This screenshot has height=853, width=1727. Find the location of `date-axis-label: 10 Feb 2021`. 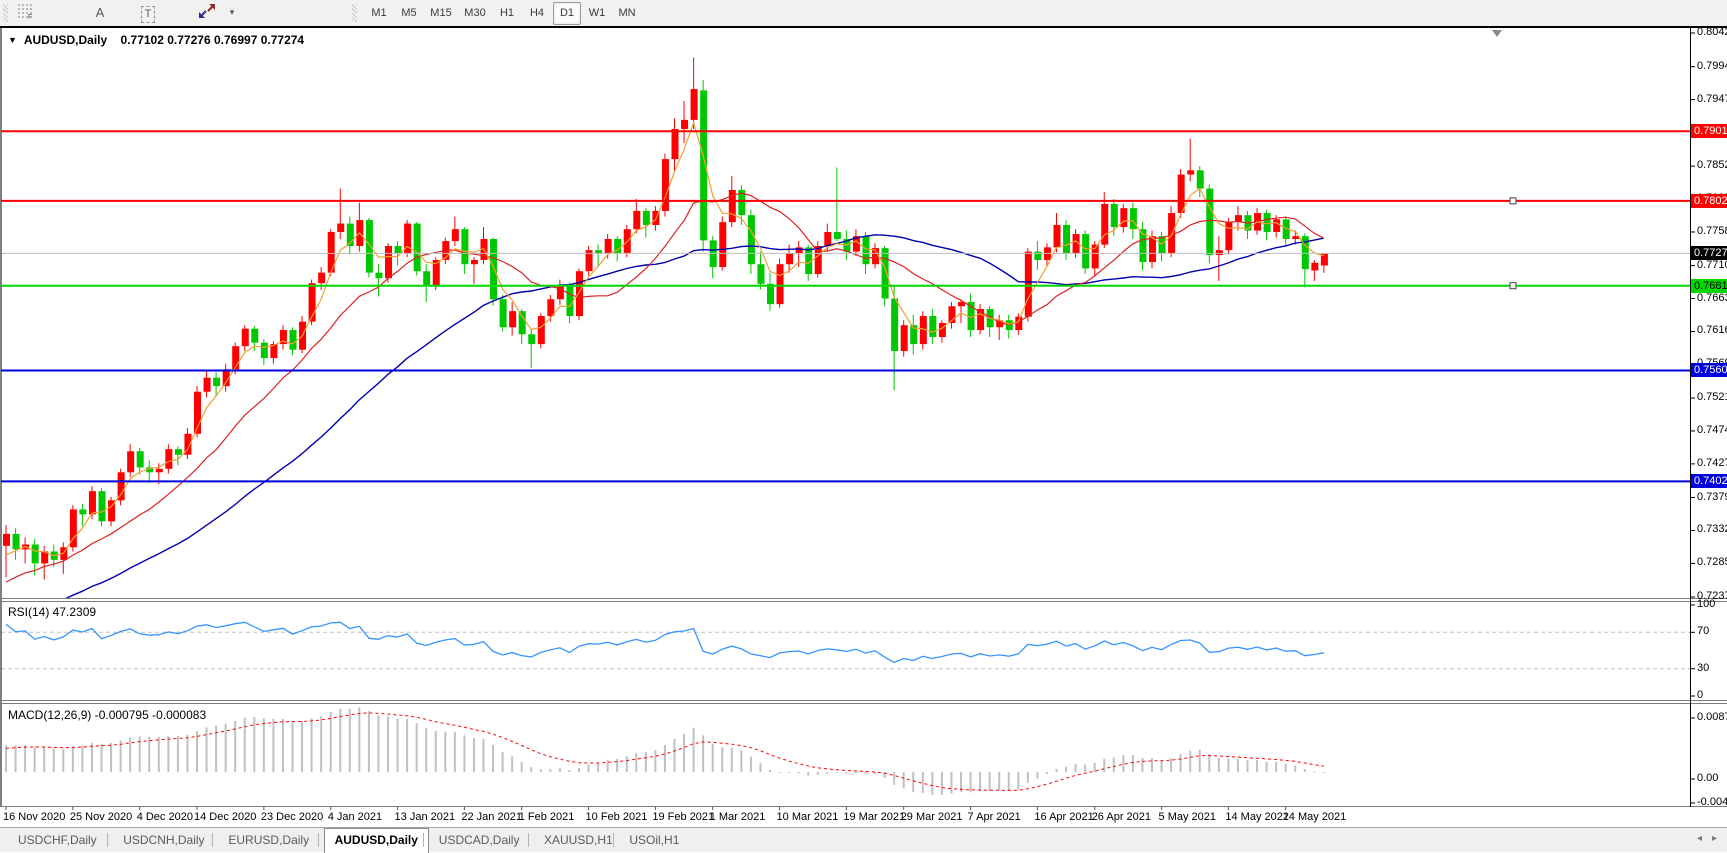

date-axis-label: 10 Feb 2021 is located at coordinates (616, 817).